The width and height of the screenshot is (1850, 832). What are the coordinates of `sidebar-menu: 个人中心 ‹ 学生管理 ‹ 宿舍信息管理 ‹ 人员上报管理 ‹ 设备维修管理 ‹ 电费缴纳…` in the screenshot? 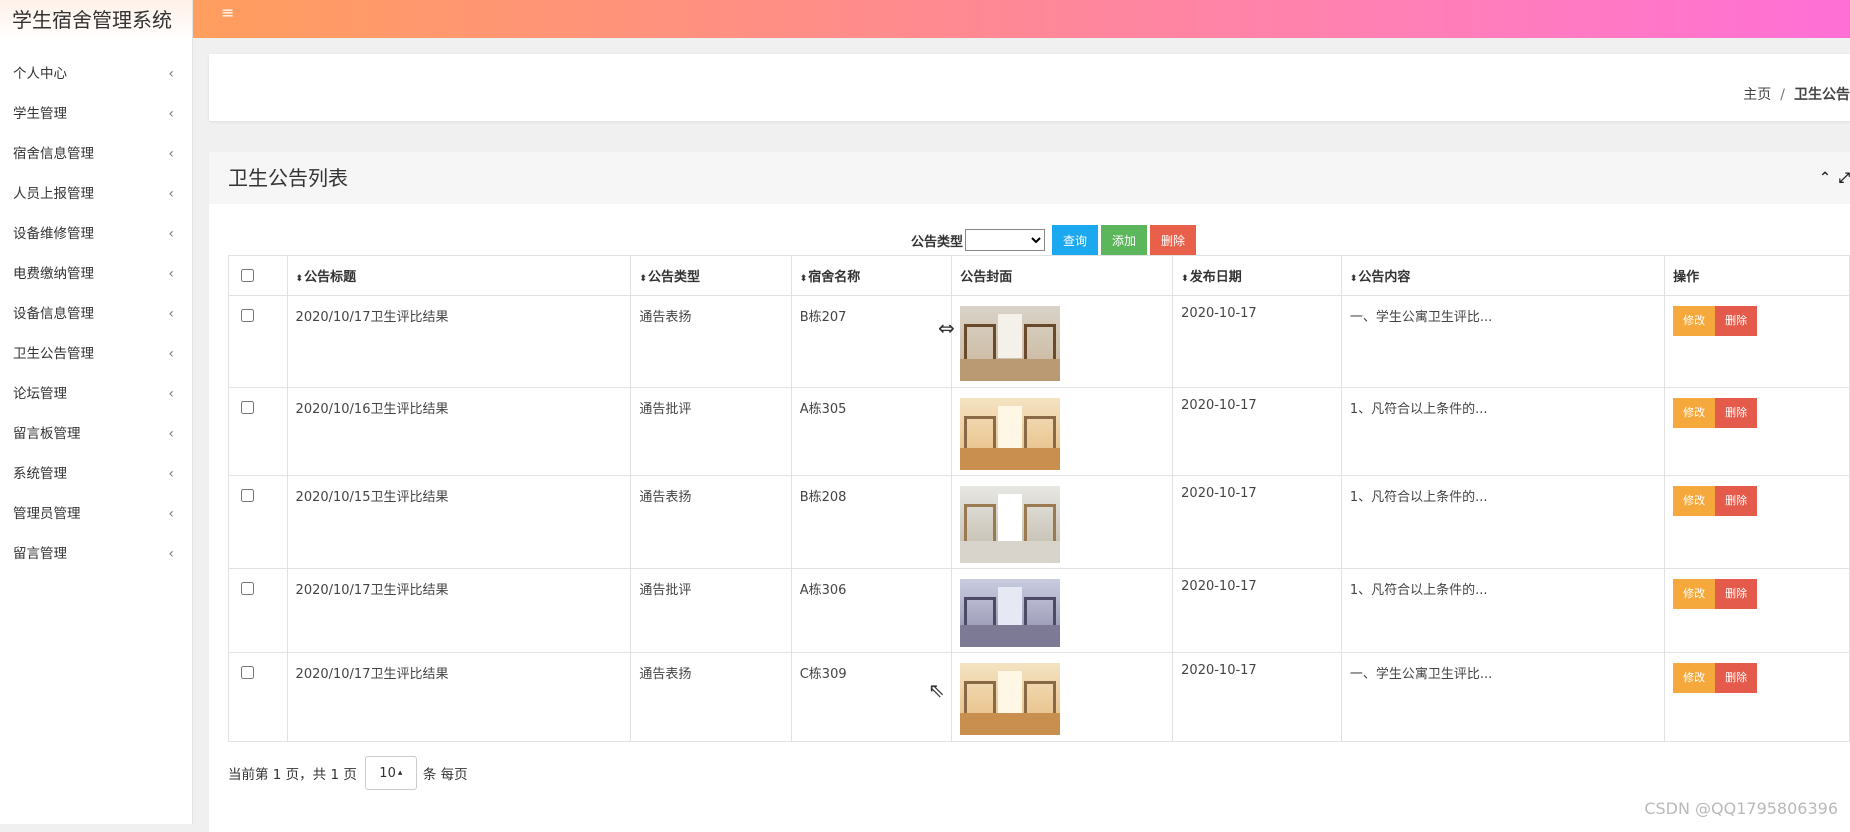 It's located at (96, 314).